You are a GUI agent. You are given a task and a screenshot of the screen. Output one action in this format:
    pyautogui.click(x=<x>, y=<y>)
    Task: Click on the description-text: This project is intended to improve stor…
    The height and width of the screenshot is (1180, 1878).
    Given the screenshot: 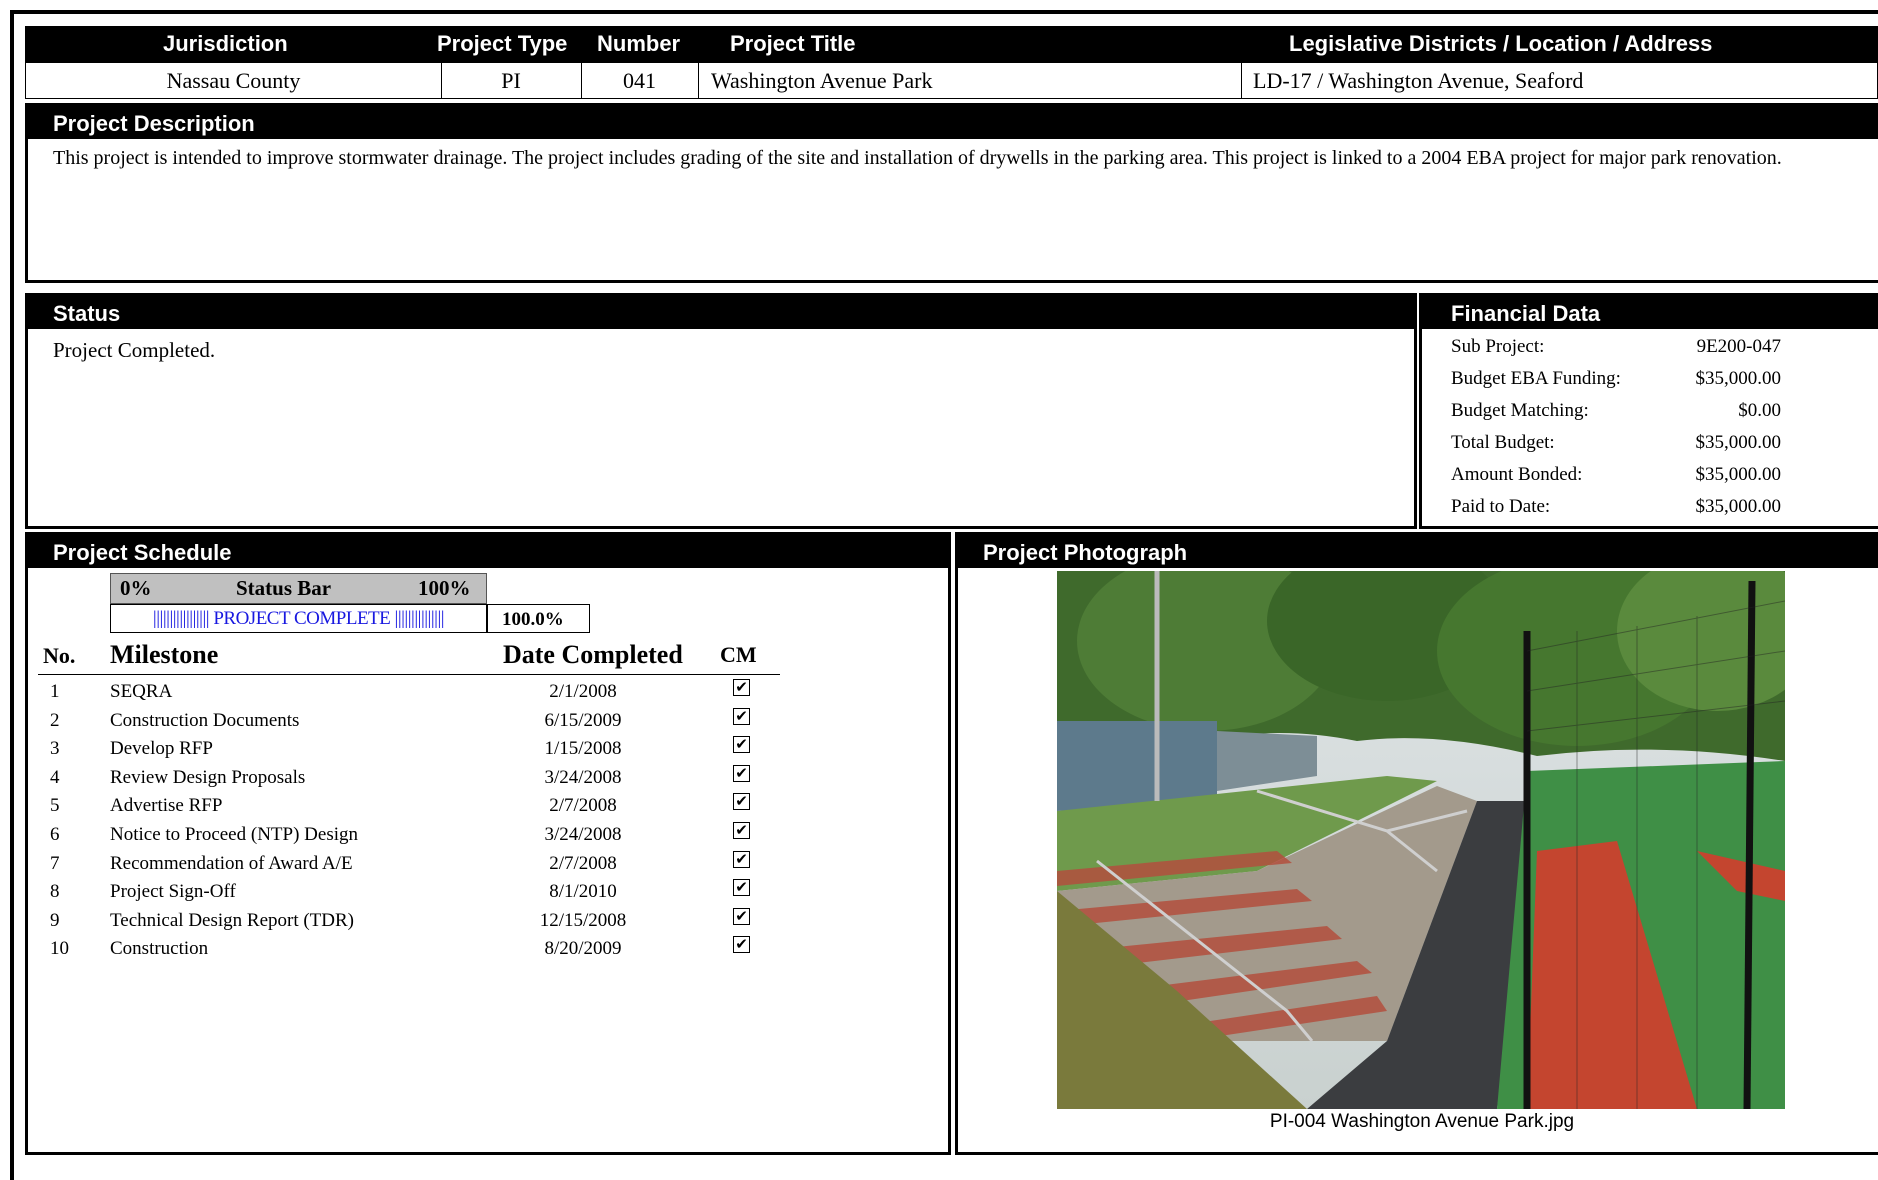 What is the action you would take?
    pyautogui.click(x=917, y=158)
    